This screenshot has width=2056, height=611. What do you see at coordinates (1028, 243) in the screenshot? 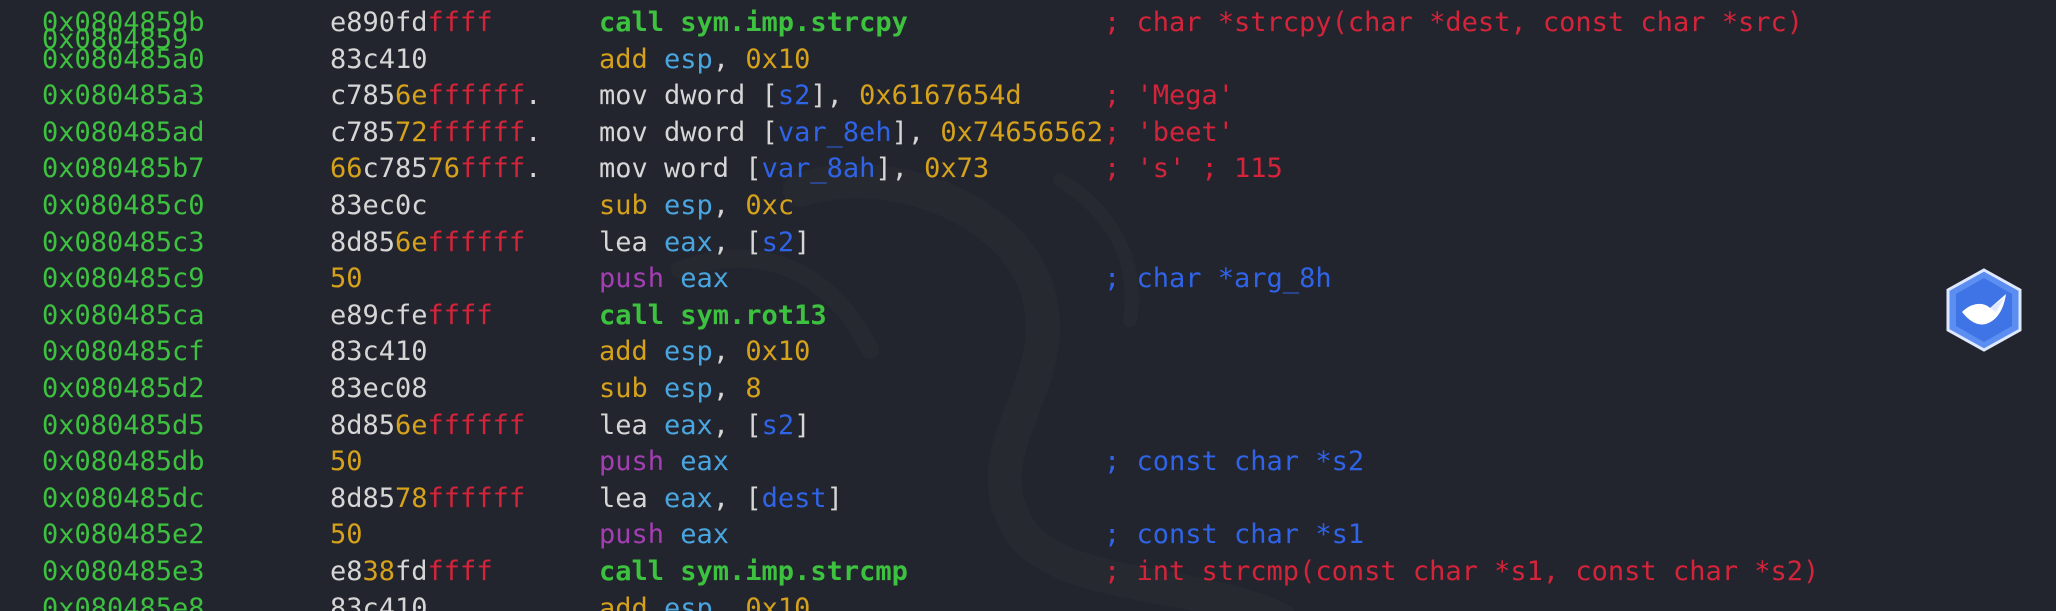
I see `disassembly-line: 0x080485c3 8d856effffff lea eax, [s2]` at bounding box center [1028, 243].